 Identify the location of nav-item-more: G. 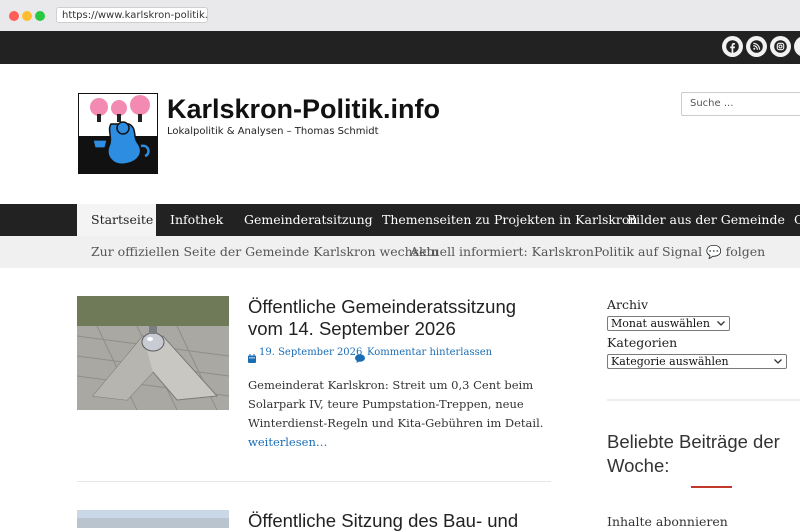
(797, 220).